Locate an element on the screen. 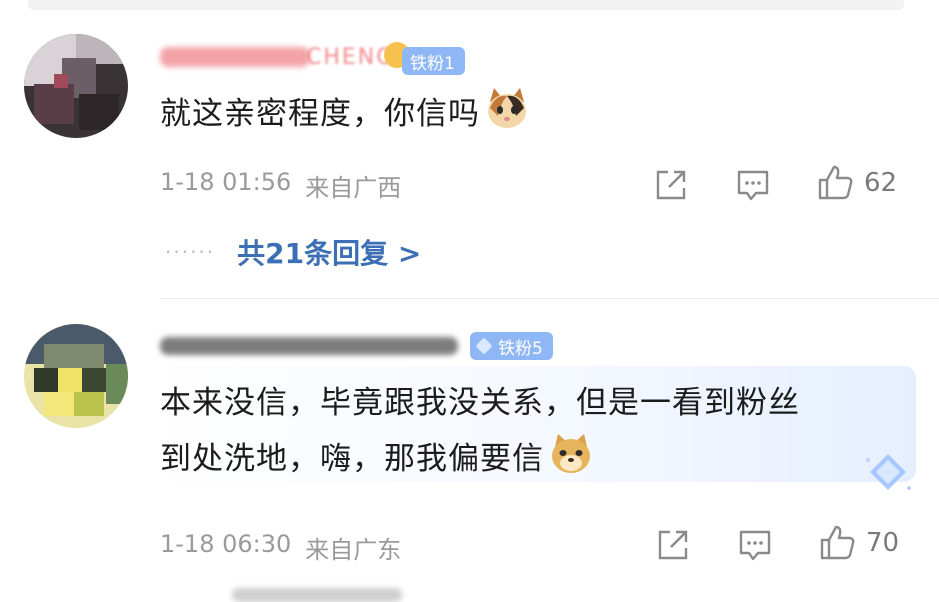 This screenshot has height=602, width=939. view-replies-link: 共21条回复 > is located at coordinates (329, 252).